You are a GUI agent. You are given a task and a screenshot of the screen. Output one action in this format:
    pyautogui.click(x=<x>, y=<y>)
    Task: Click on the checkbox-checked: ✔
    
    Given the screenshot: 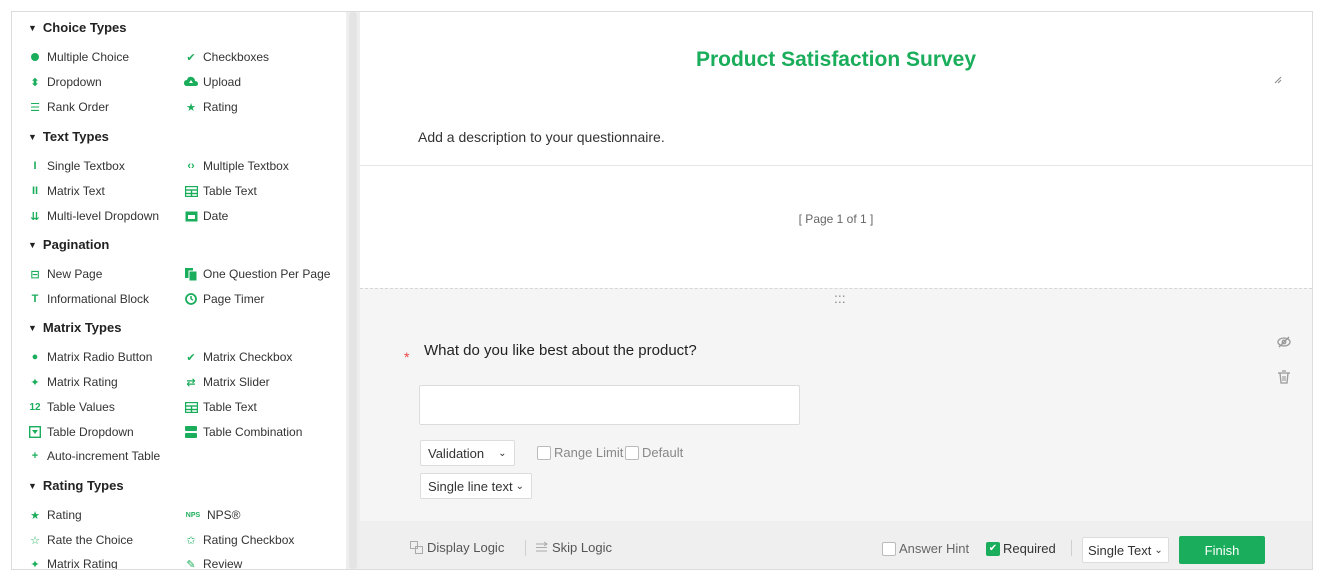 What is the action you would take?
    pyautogui.click(x=993, y=548)
    